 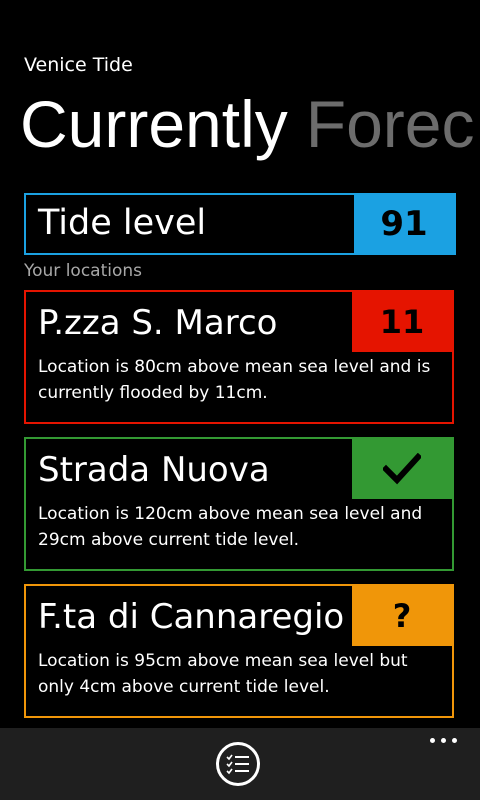 I want to click on checkmark-icon, so click(x=402, y=469).